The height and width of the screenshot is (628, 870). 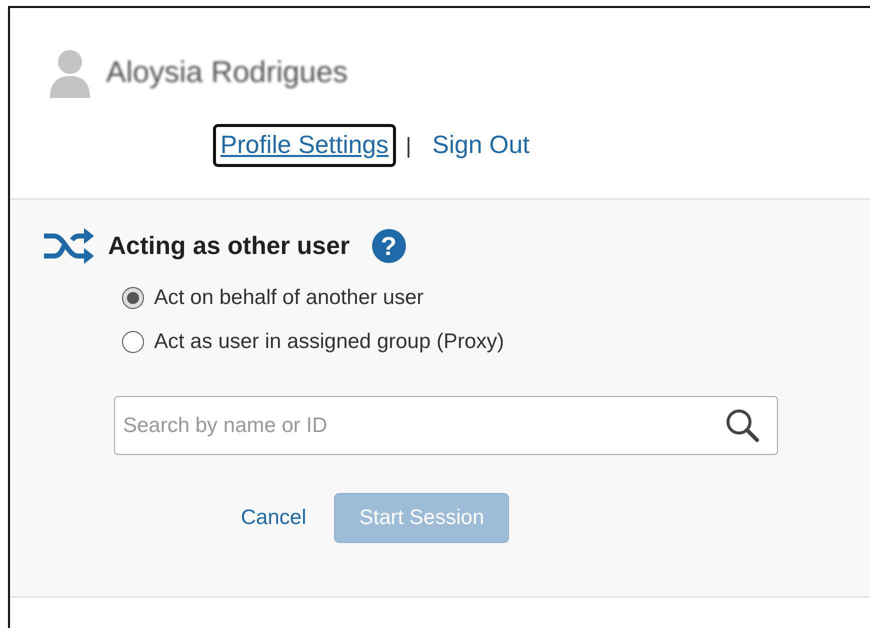 I want to click on user-name: Aloysia Rodrigues, so click(x=227, y=73).